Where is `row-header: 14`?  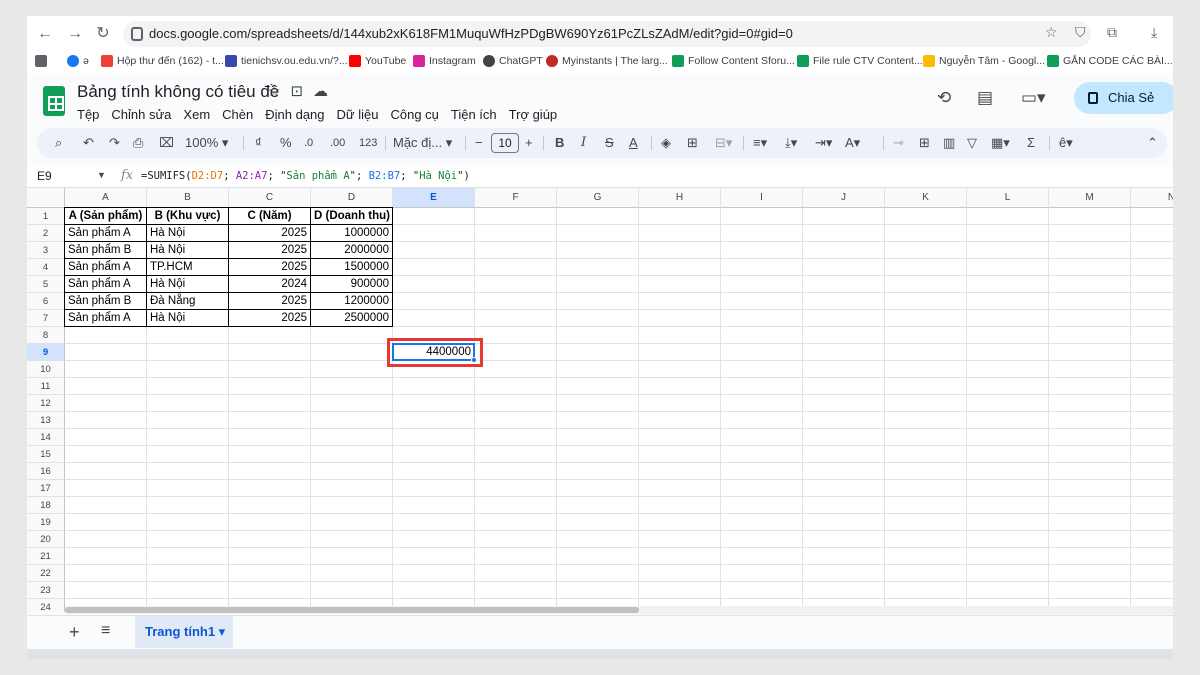 row-header: 14 is located at coordinates (46, 437).